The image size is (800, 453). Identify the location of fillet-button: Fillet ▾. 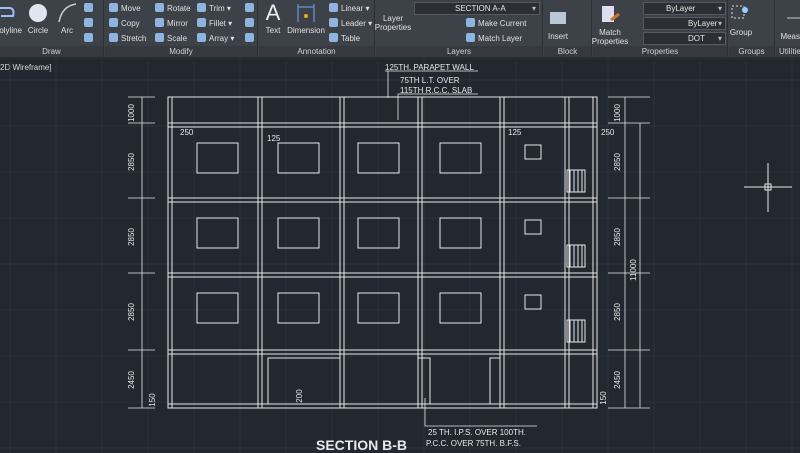
(214, 23).